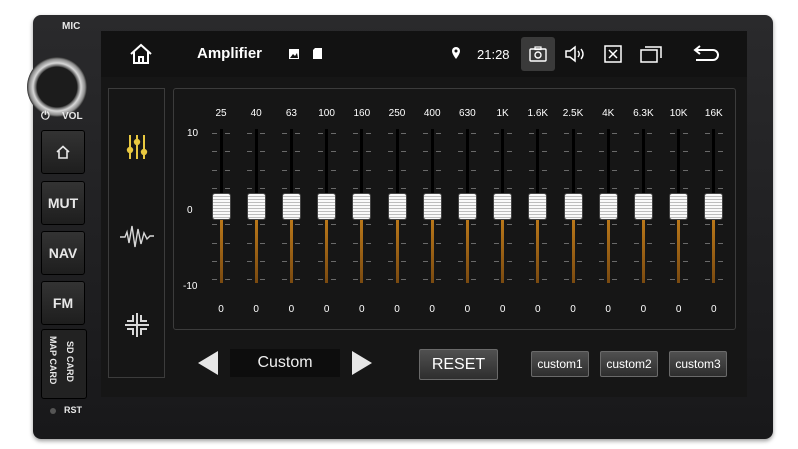 The image size is (798, 449). I want to click on scale-label-max: 10, so click(193, 133).